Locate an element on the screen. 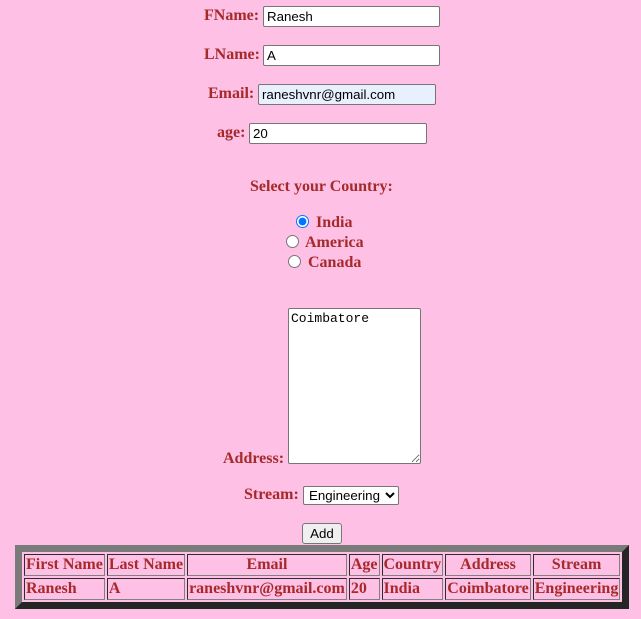 Image resolution: width=641 pixels, height=619 pixels. header-country: Country is located at coordinates (412, 565).